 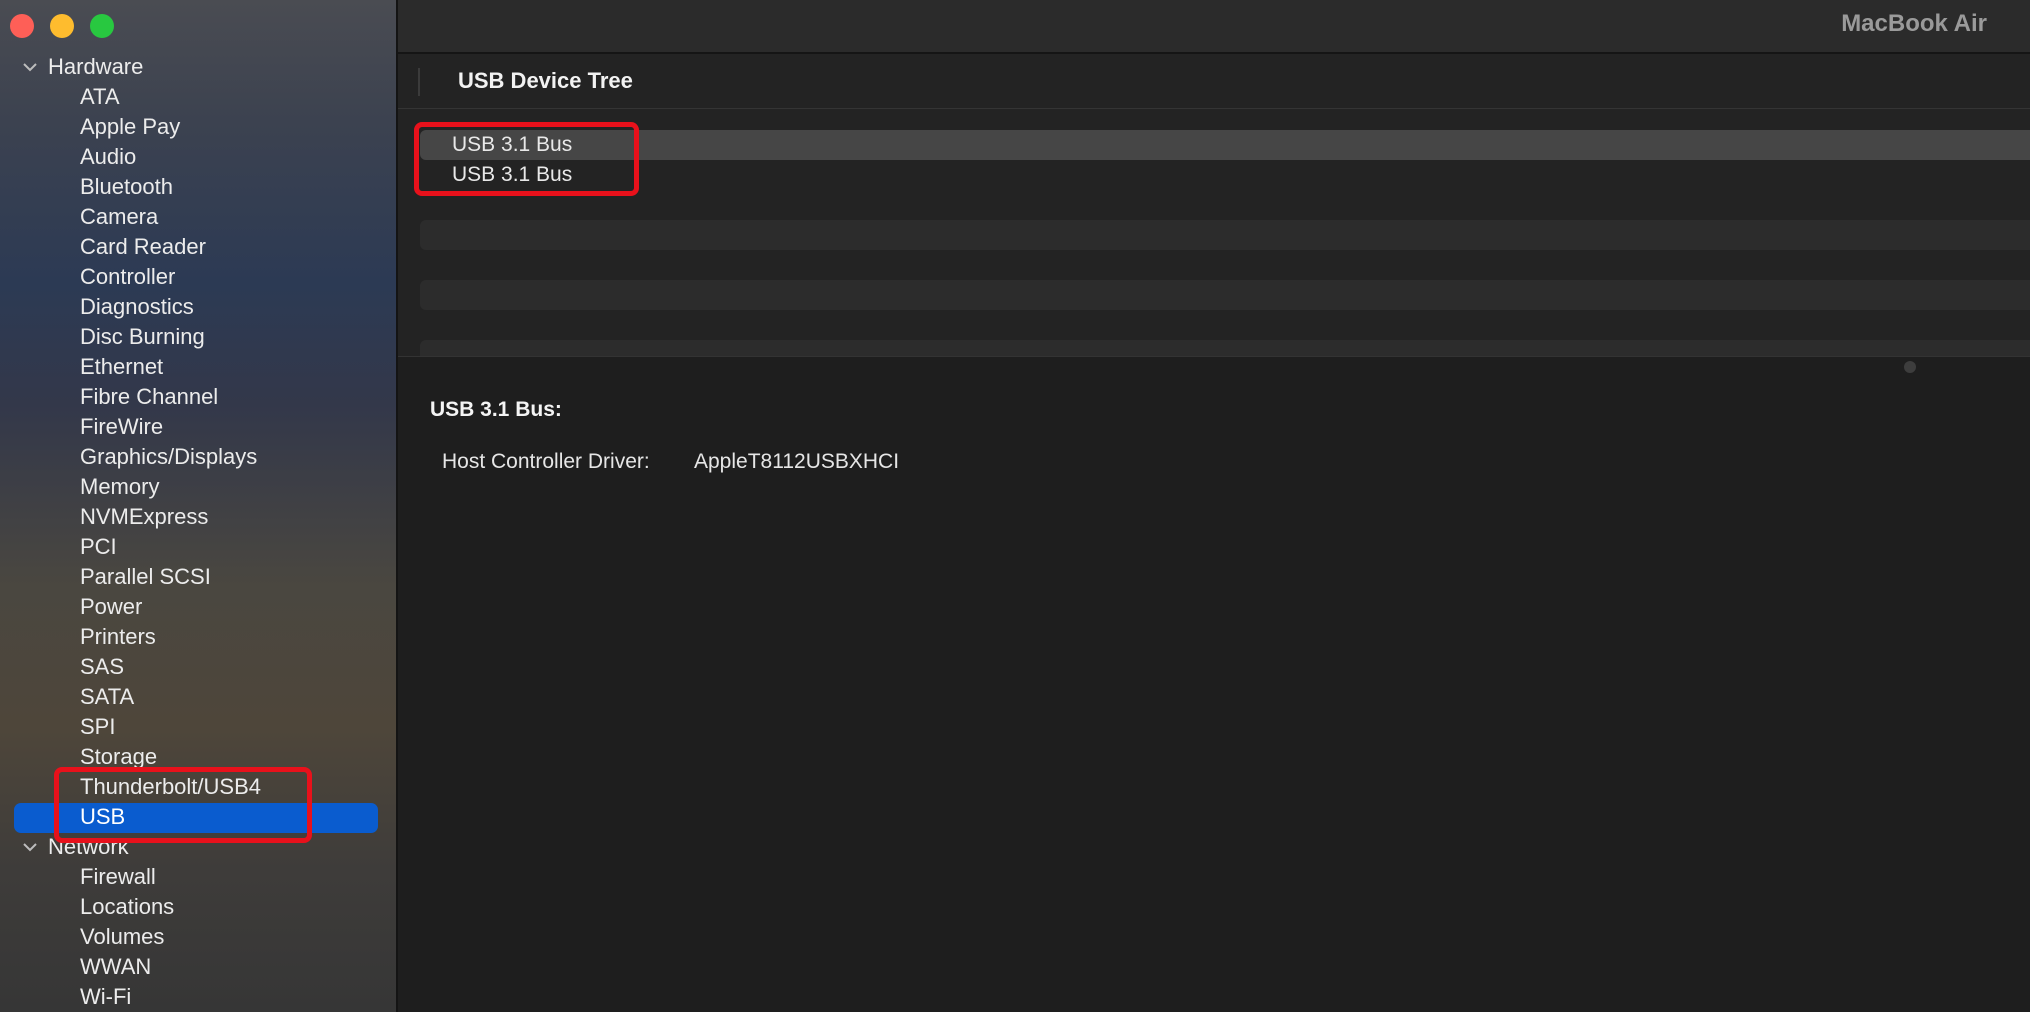 What do you see at coordinates (198, 187) in the screenshot?
I see `sidebar-item-bluetooth: Bluetooth` at bounding box center [198, 187].